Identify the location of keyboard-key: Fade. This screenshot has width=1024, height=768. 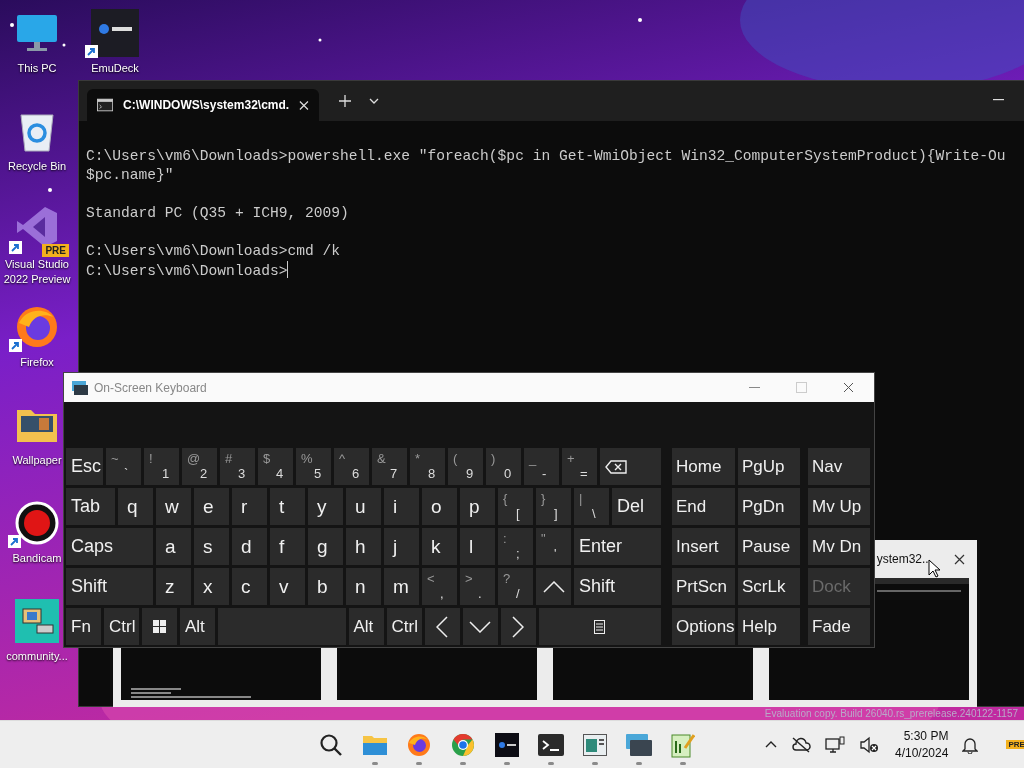
(839, 626).